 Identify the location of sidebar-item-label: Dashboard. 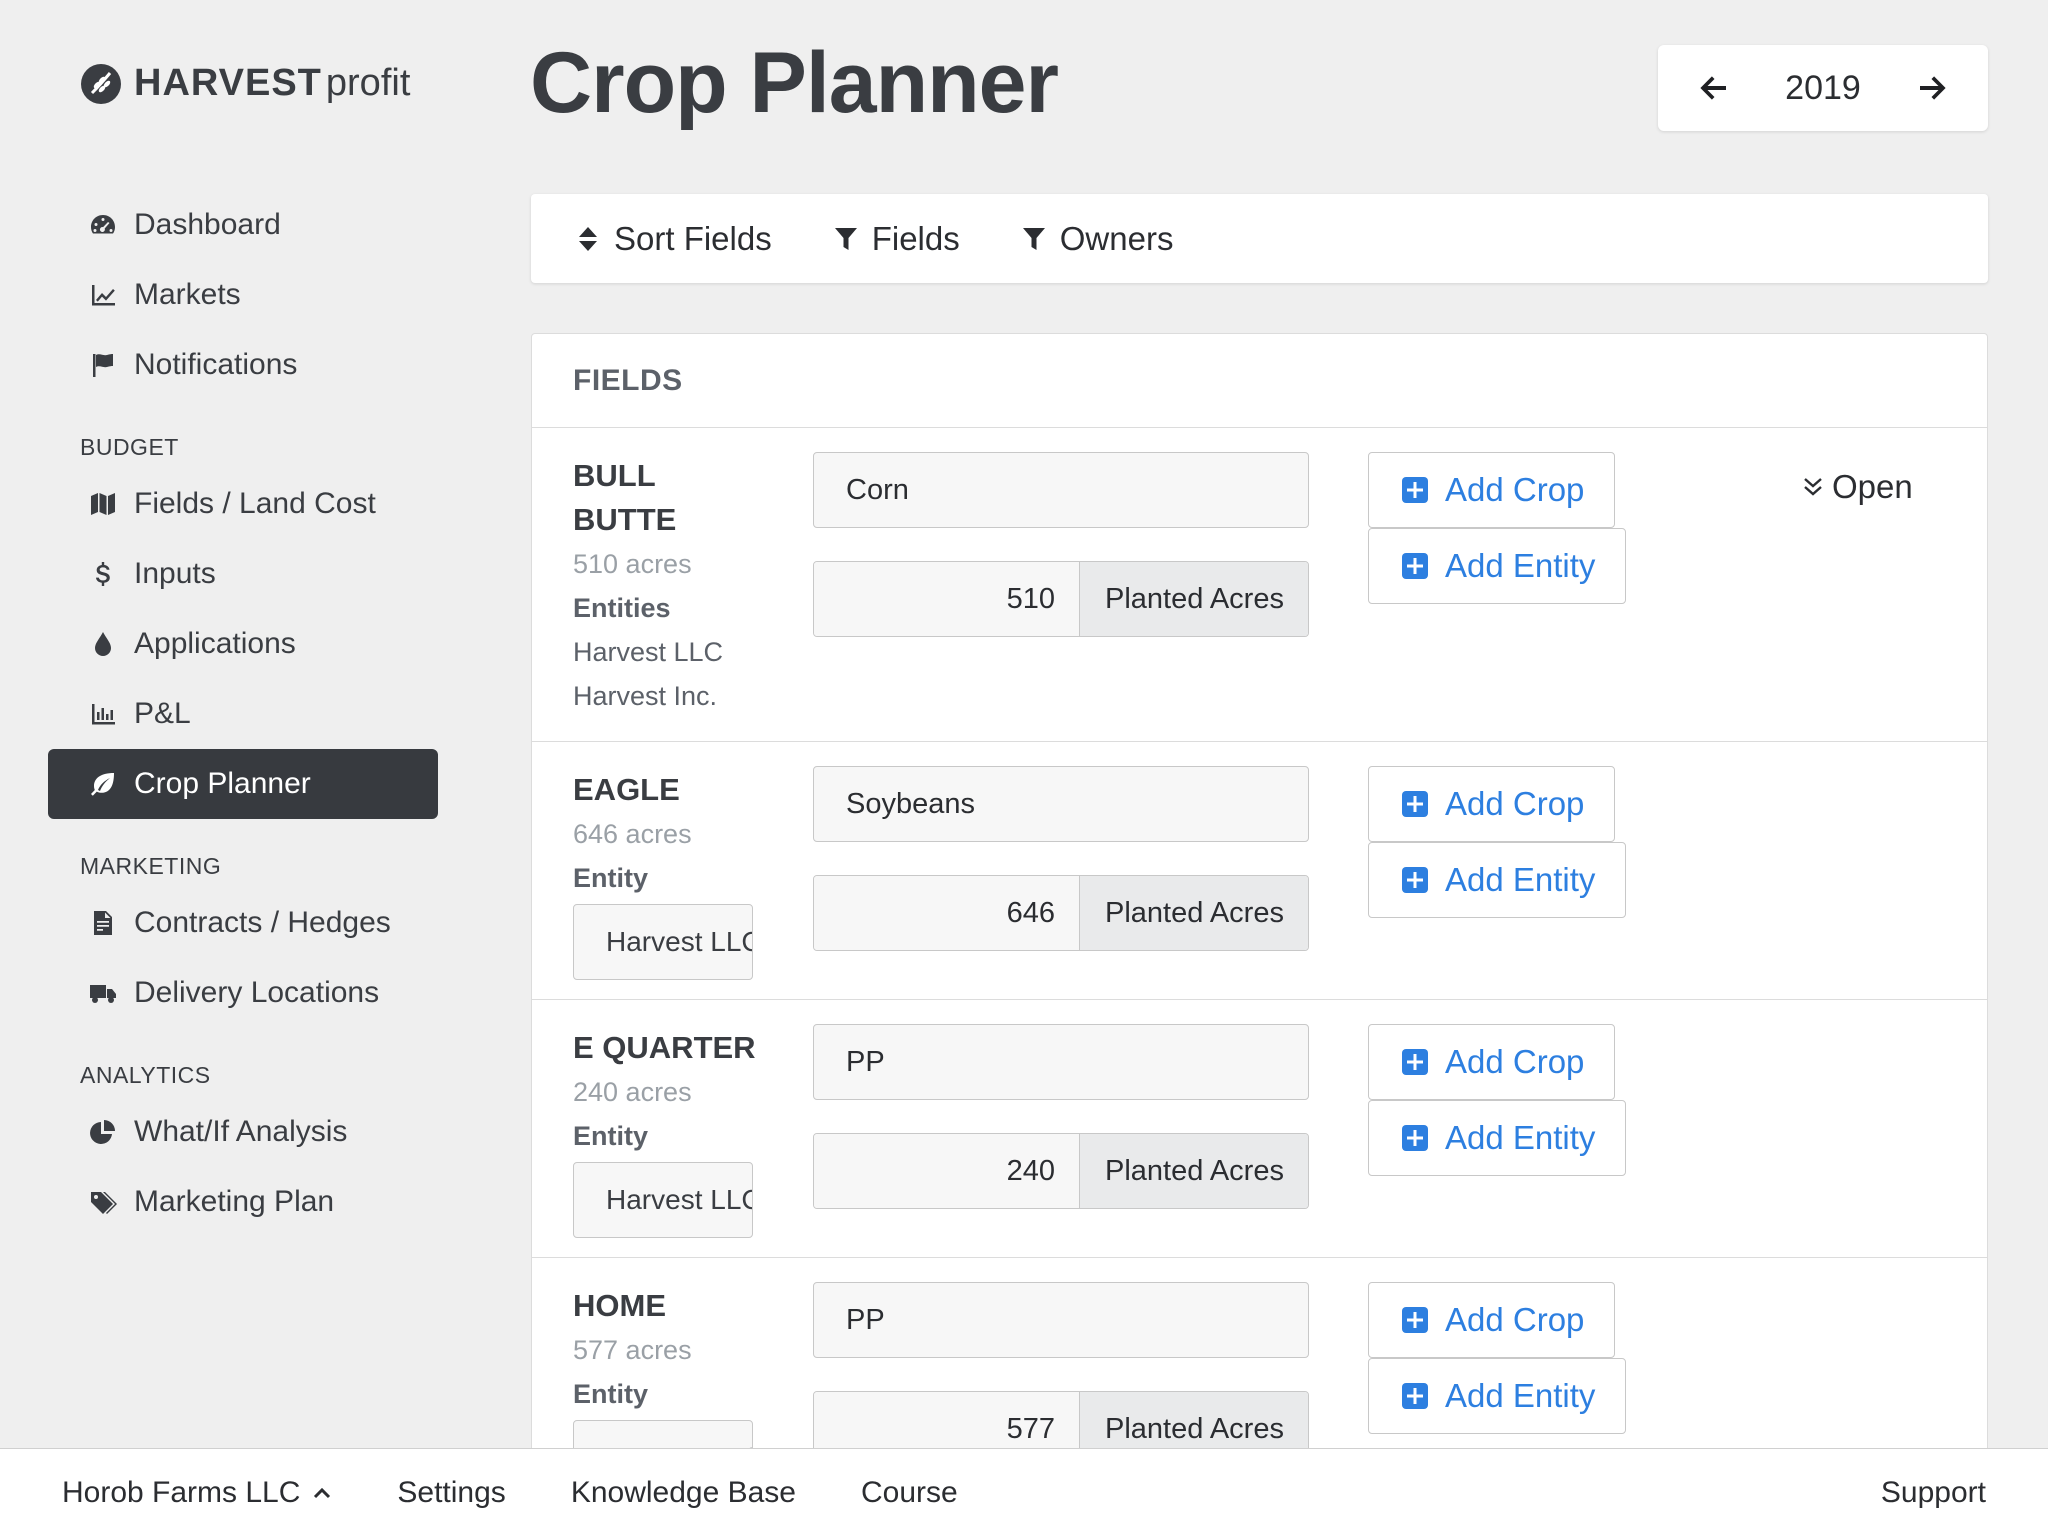
(207, 224).